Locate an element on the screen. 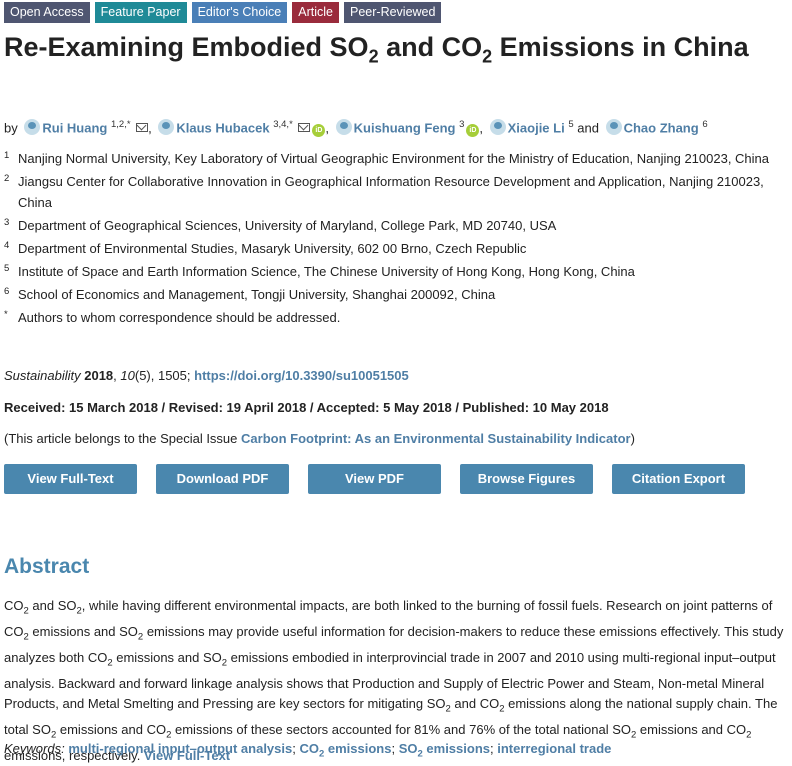 This screenshot has width=792, height=766. open-access-badge: Open Access is located at coordinates (47, 12).